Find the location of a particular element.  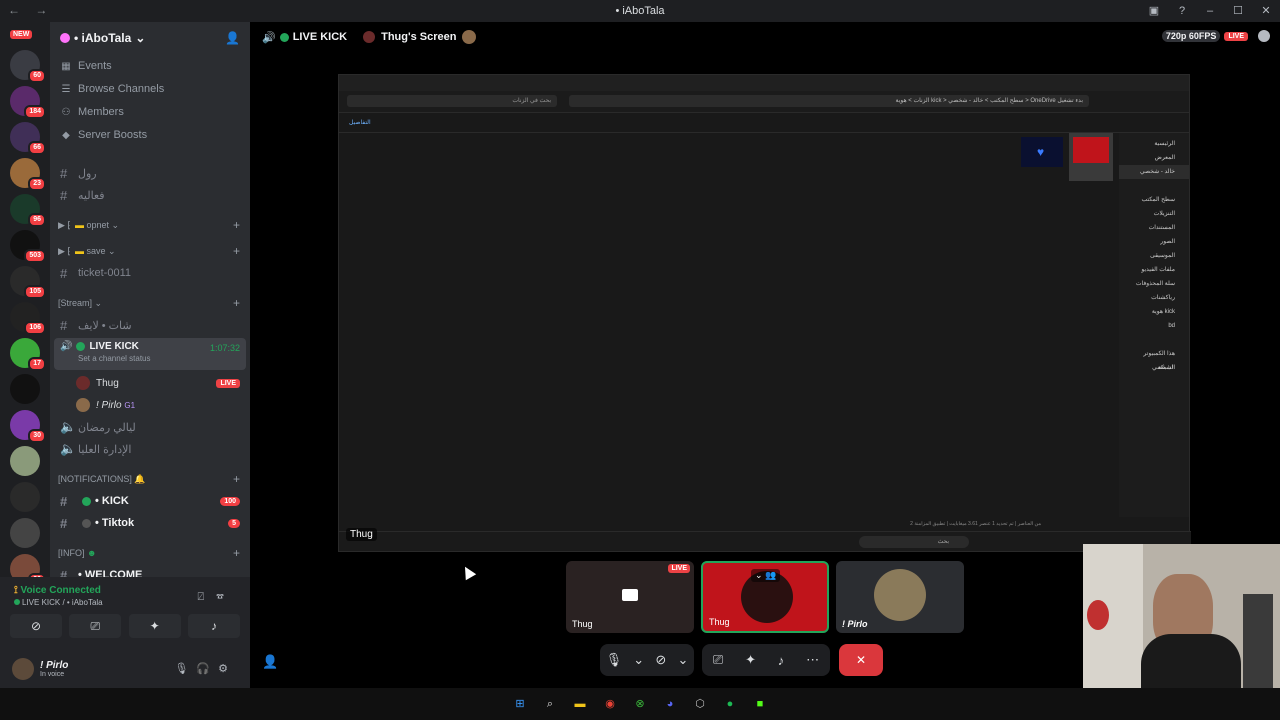

voice-channel-link: LIVE KICK / • iAboTala is located at coordinates (62, 602).